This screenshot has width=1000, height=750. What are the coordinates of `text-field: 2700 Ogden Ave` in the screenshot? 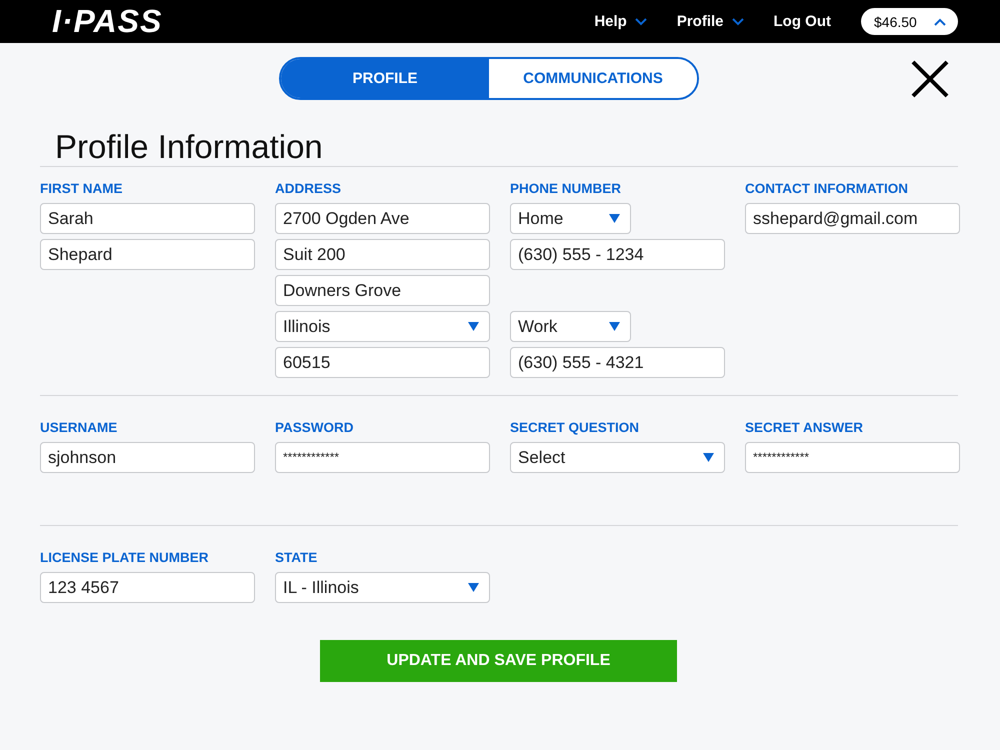 It's located at (382, 218).